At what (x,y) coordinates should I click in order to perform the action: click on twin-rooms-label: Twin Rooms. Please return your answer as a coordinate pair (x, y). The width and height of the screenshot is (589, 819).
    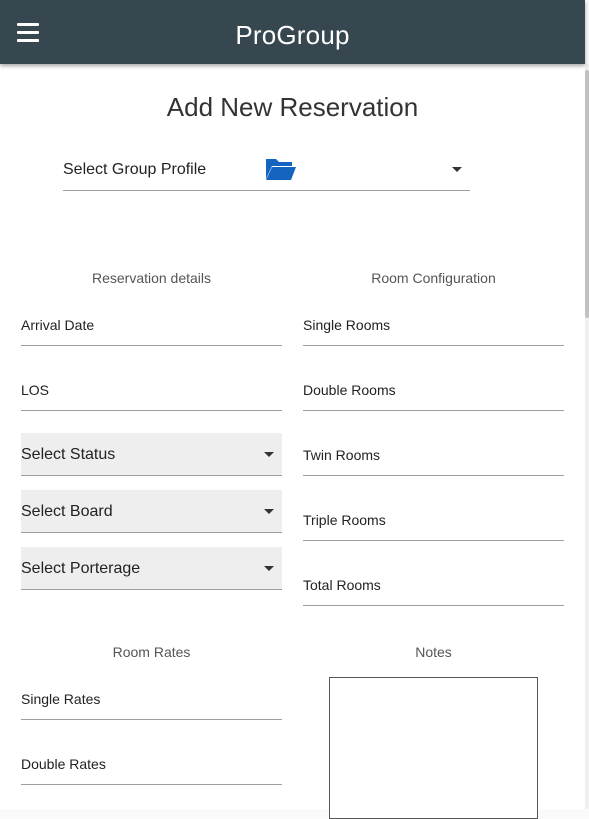
    Looking at the image, I should click on (342, 455).